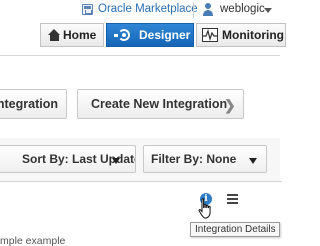 Image resolution: width=320 pixels, height=246 pixels. Describe the element at coordinates (193, 10) in the screenshot. I see `header-divider` at that location.